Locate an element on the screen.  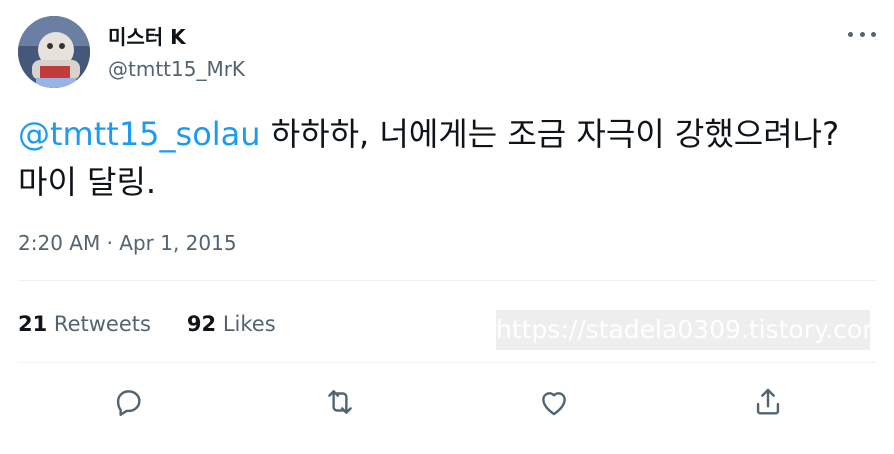
reply-icon is located at coordinates (128, 402).